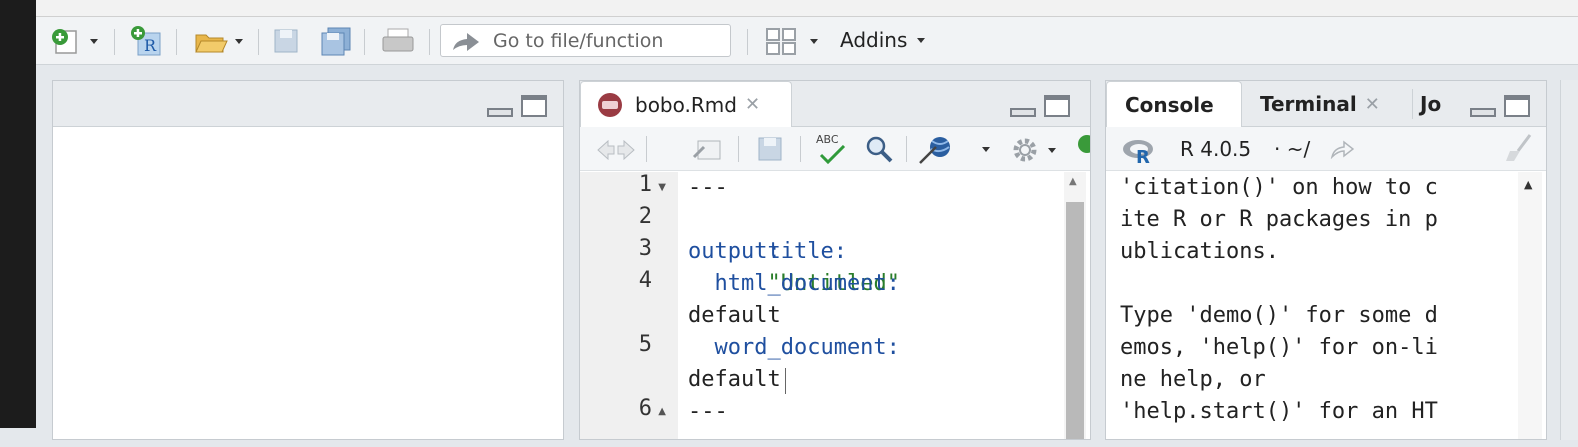  I want to click on desktop-edge, so click(18, 214).